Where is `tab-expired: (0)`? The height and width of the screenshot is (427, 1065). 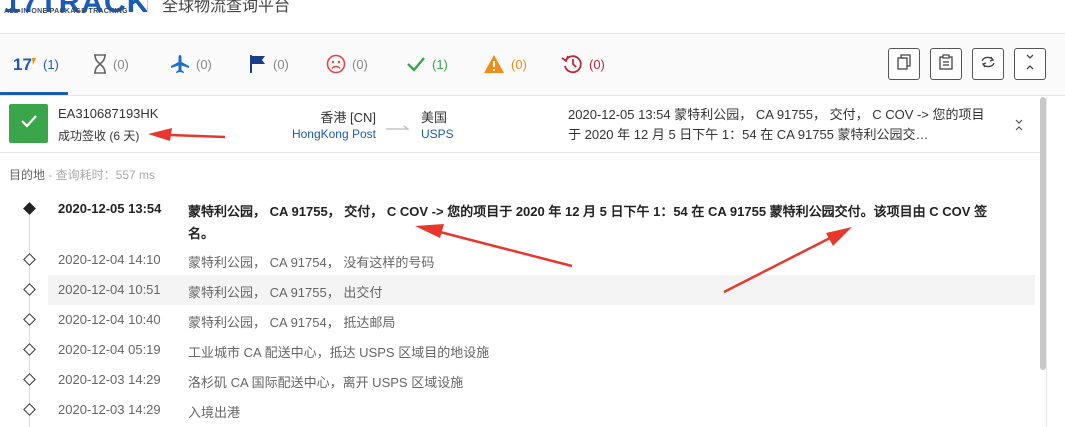
tab-expired: (0) is located at coordinates (583, 64).